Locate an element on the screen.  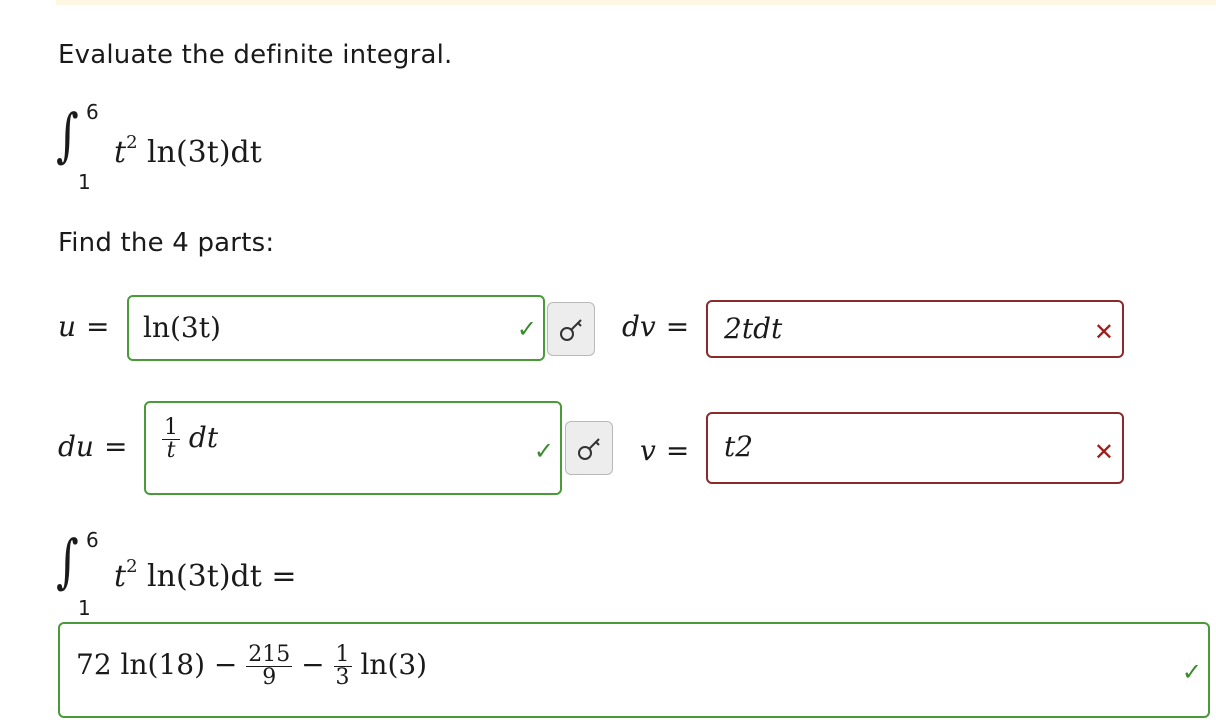
integrand: t2 ln(3t)dt = is located at coordinates (205, 575).